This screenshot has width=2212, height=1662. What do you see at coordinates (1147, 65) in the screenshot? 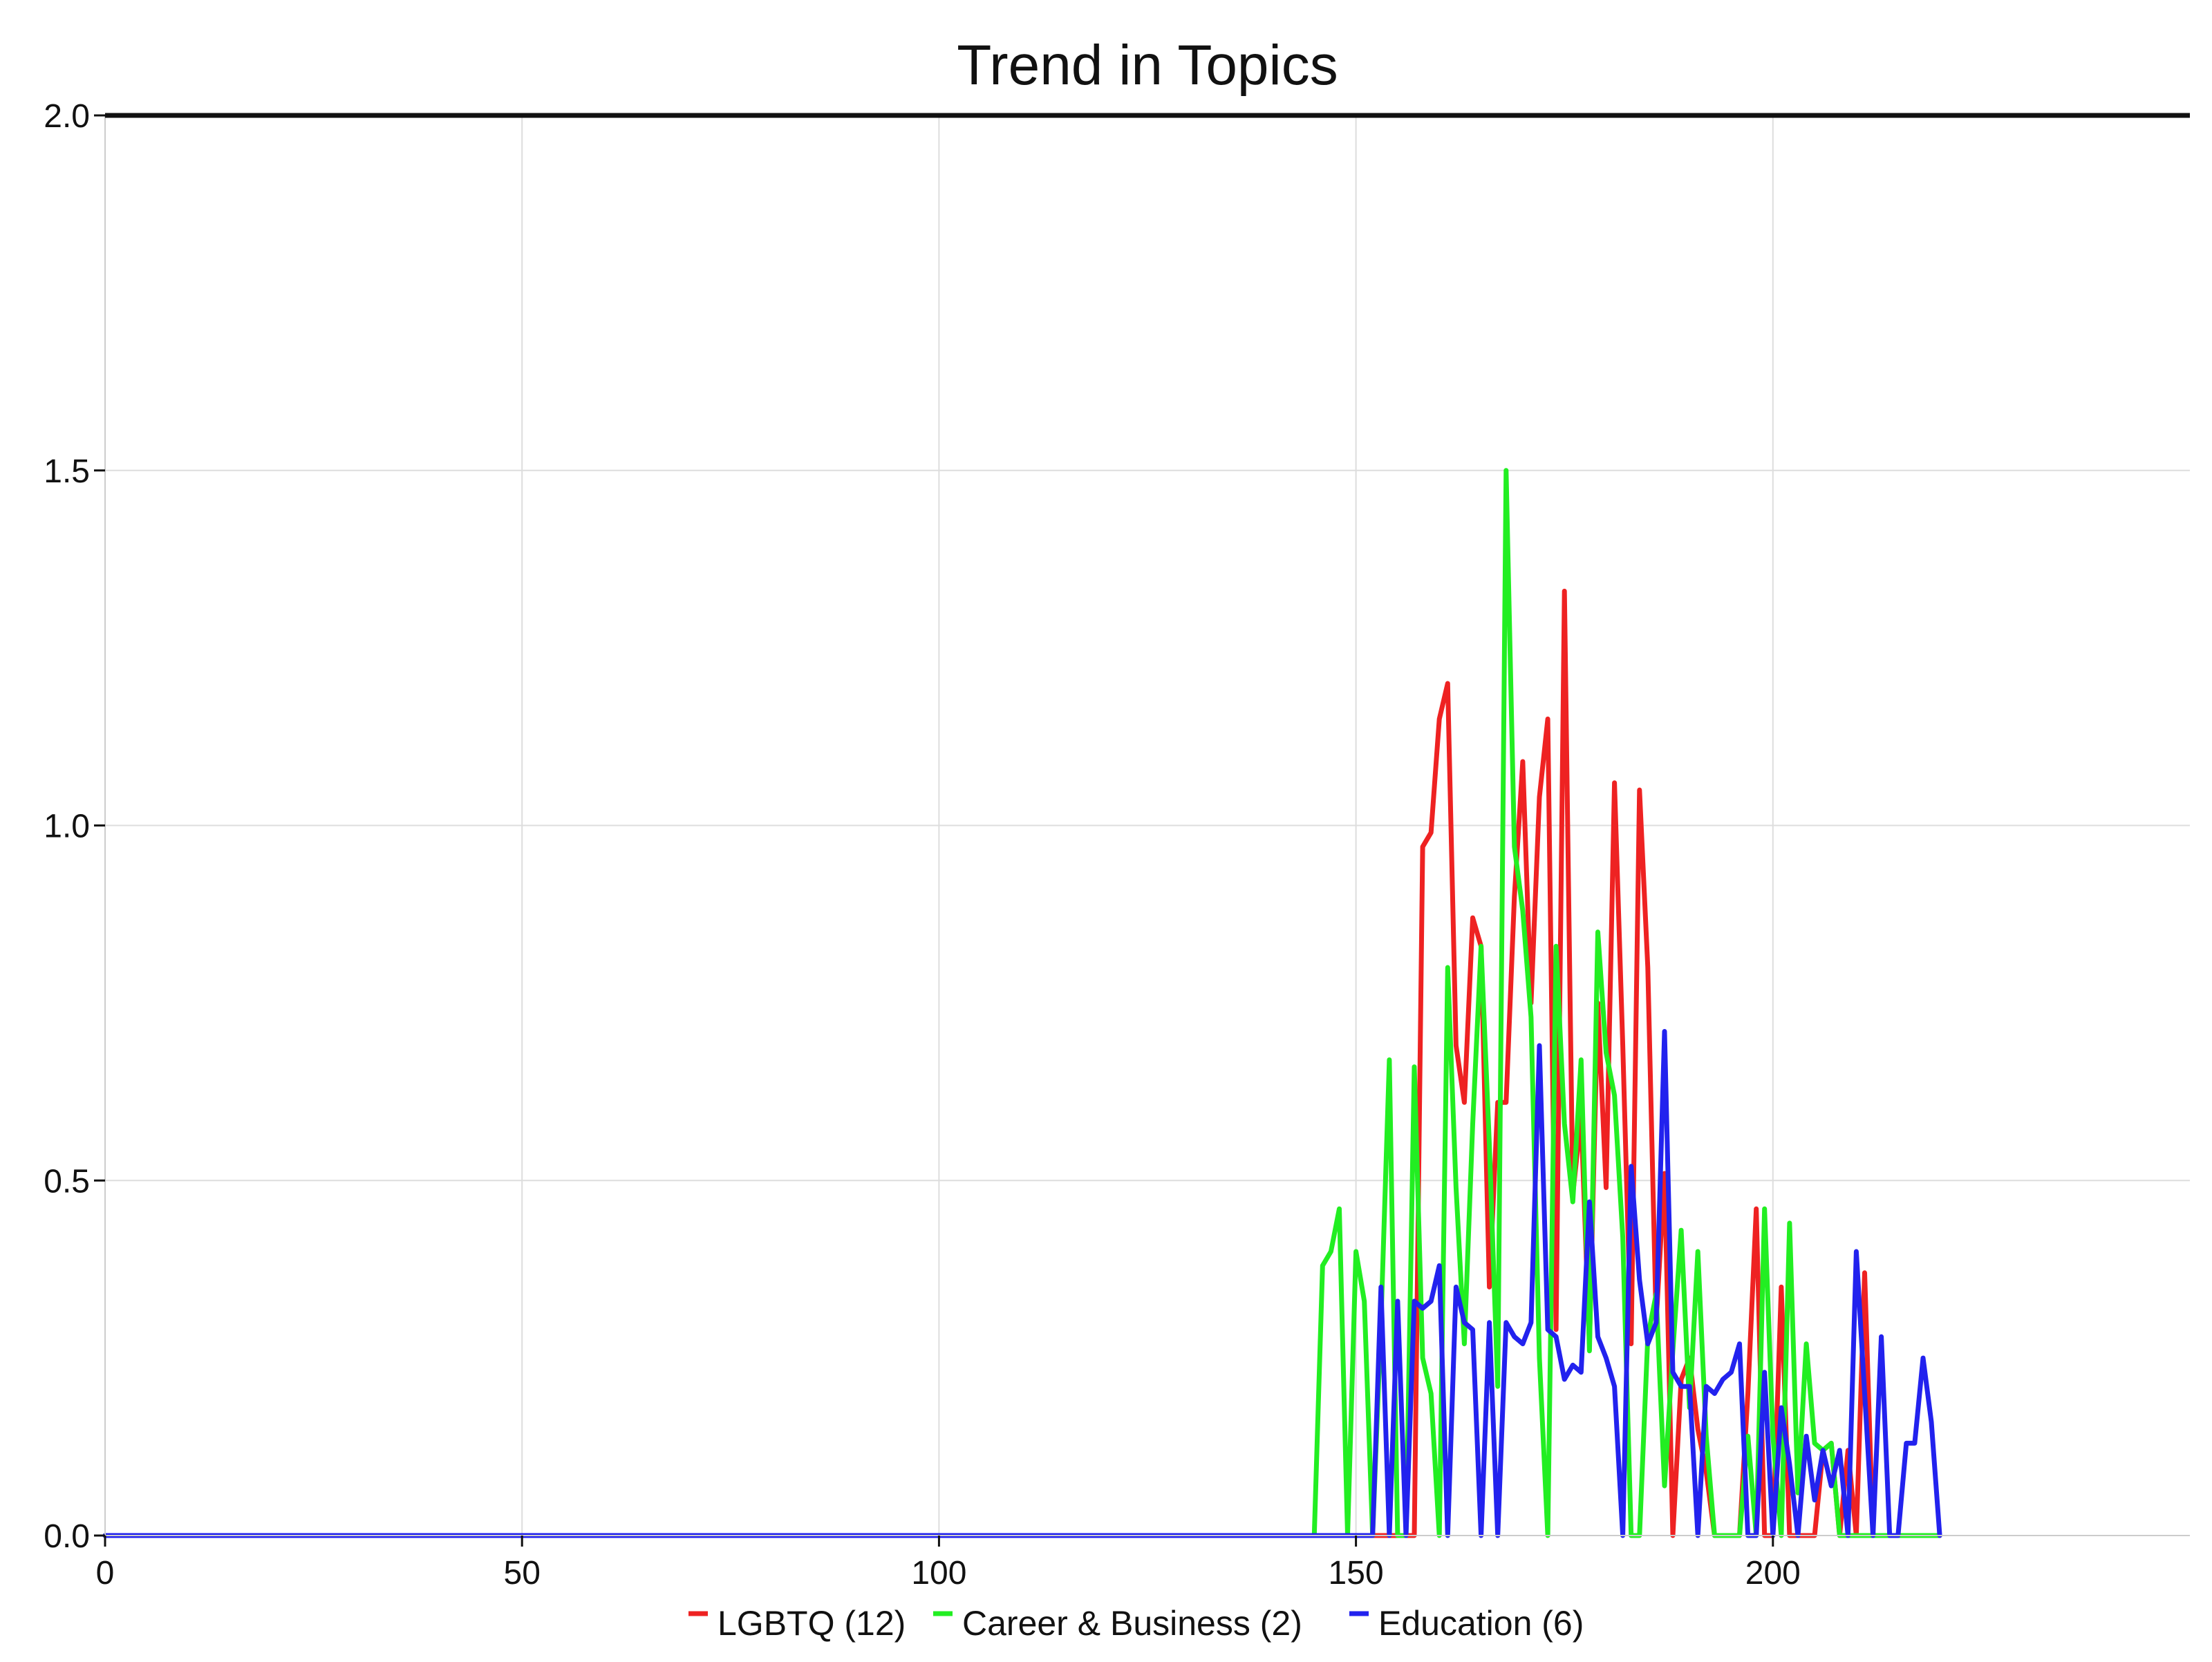
I see `chart-title: Trend in Topics` at bounding box center [1147, 65].